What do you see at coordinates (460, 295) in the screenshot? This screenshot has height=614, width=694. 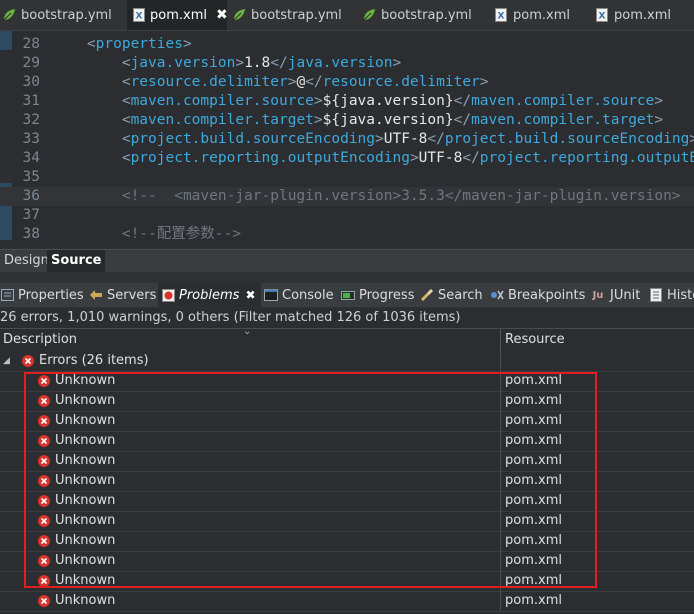 I see `tab-label: Search` at bounding box center [460, 295].